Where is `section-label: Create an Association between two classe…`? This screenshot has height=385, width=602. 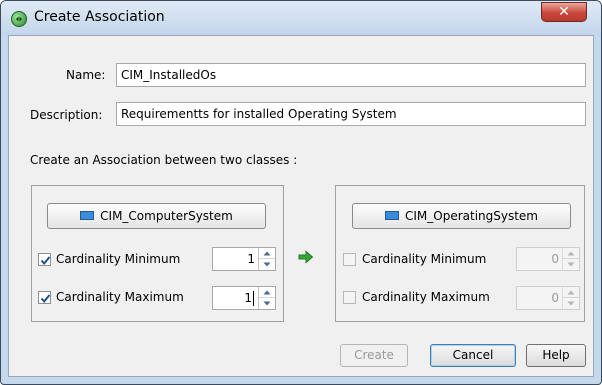
section-label: Create an Association between two classe… is located at coordinates (164, 160).